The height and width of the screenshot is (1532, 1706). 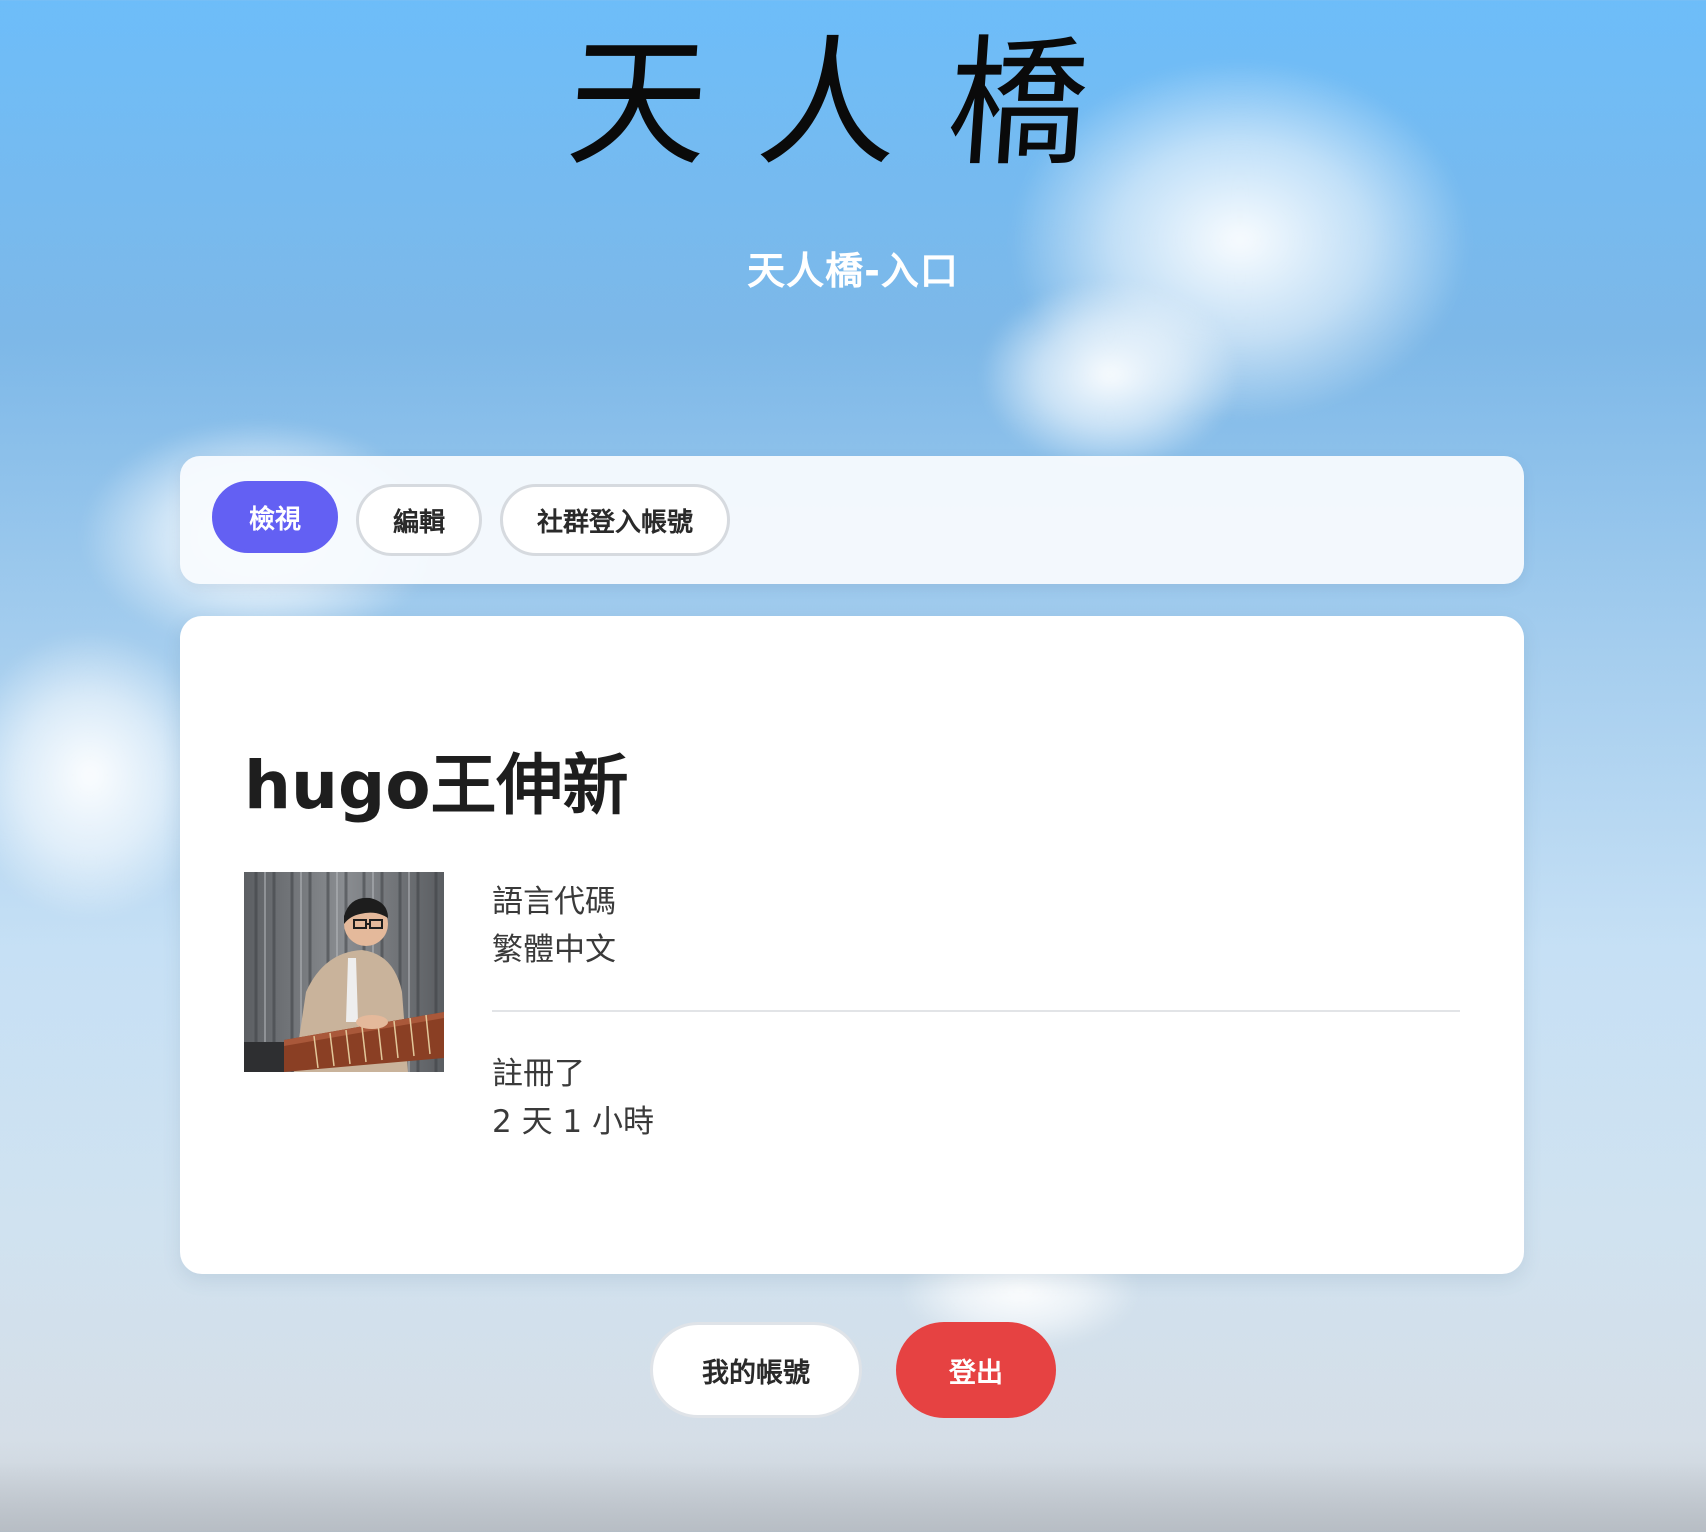 What do you see at coordinates (538, 1074) in the screenshot?
I see `registered-label: 註冊了` at bounding box center [538, 1074].